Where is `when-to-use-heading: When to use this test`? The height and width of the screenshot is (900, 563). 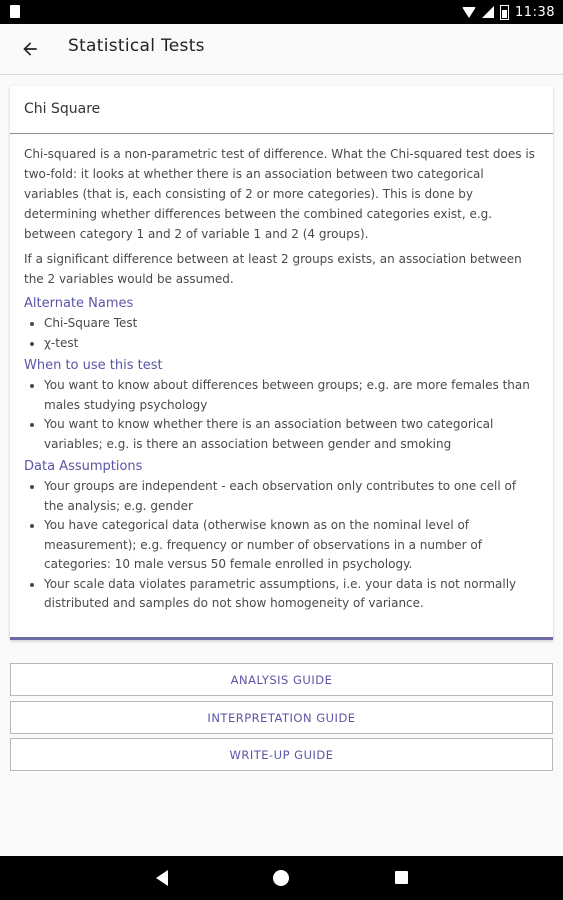 when-to-use-heading: When to use this test is located at coordinates (93, 365).